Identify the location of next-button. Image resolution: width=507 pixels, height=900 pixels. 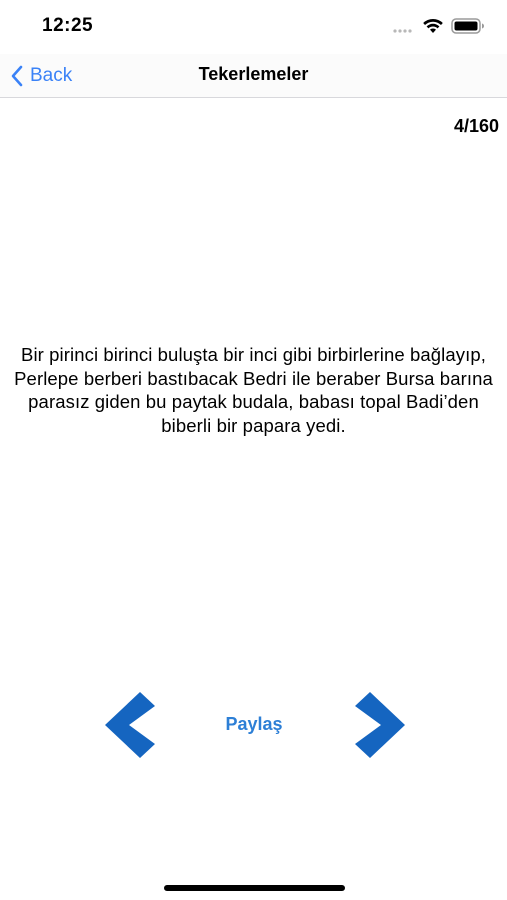
(380, 725).